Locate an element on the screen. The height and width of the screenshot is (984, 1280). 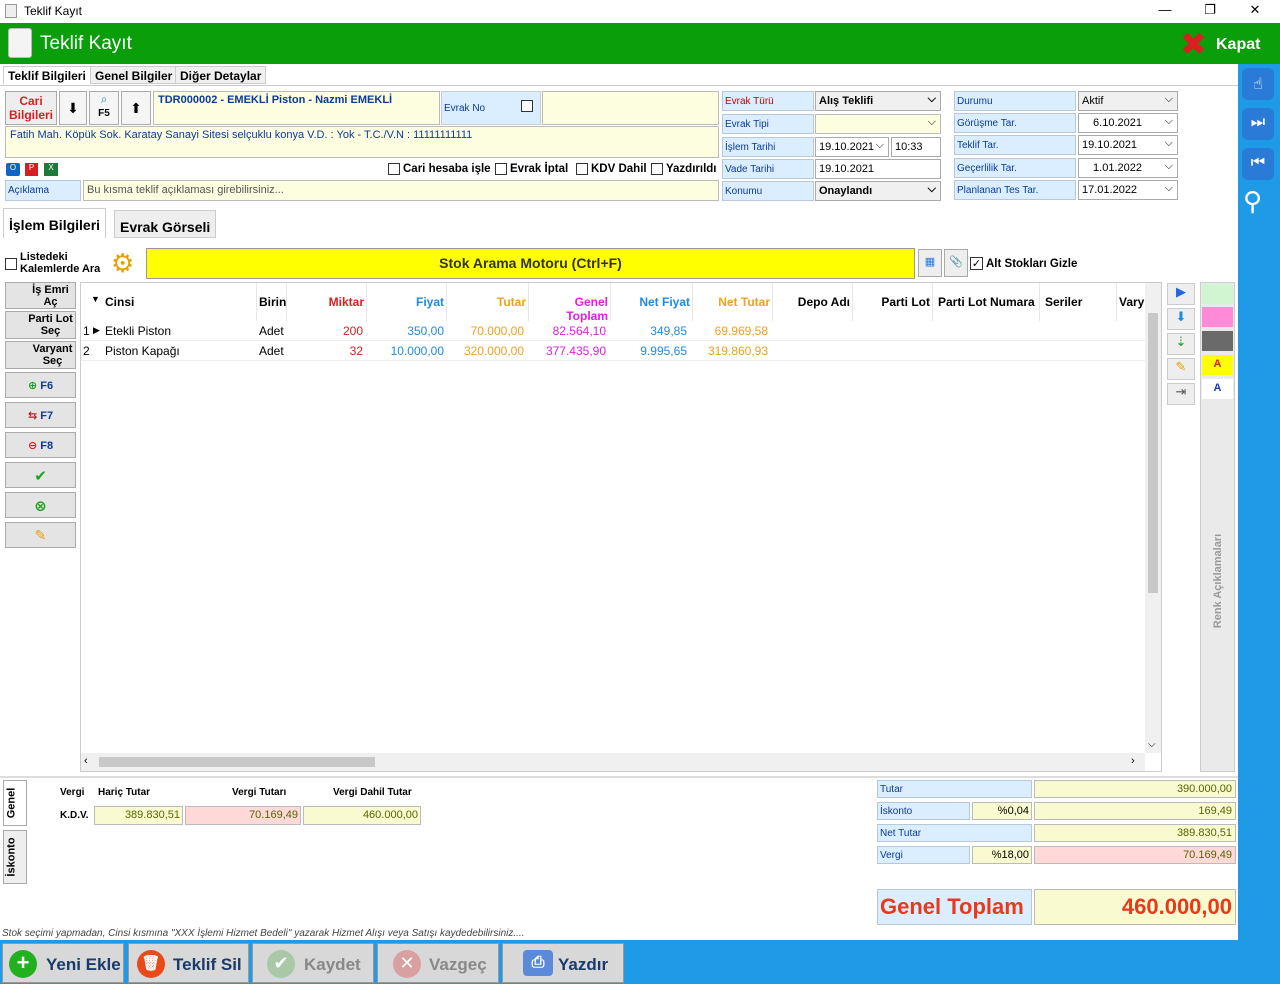
cari-down-button: ⬇ is located at coordinates (73, 108).